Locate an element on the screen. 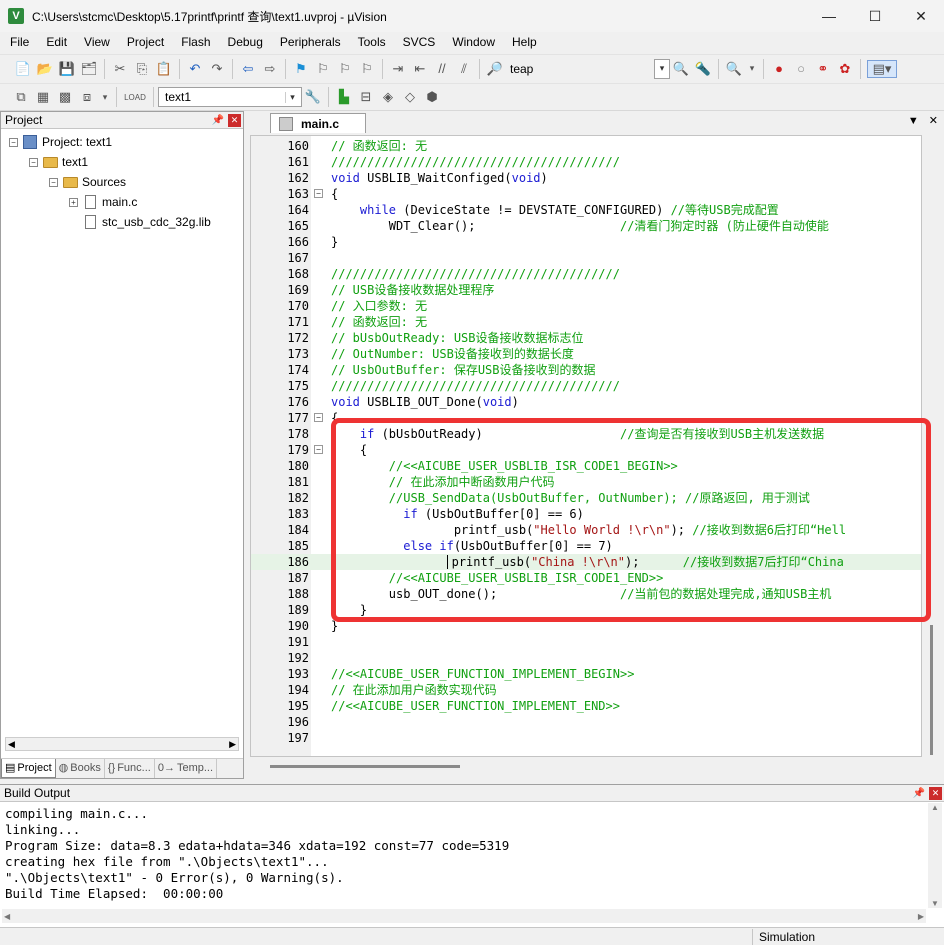  nav-forward-icon: ⇨ is located at coordinates (270, 69).